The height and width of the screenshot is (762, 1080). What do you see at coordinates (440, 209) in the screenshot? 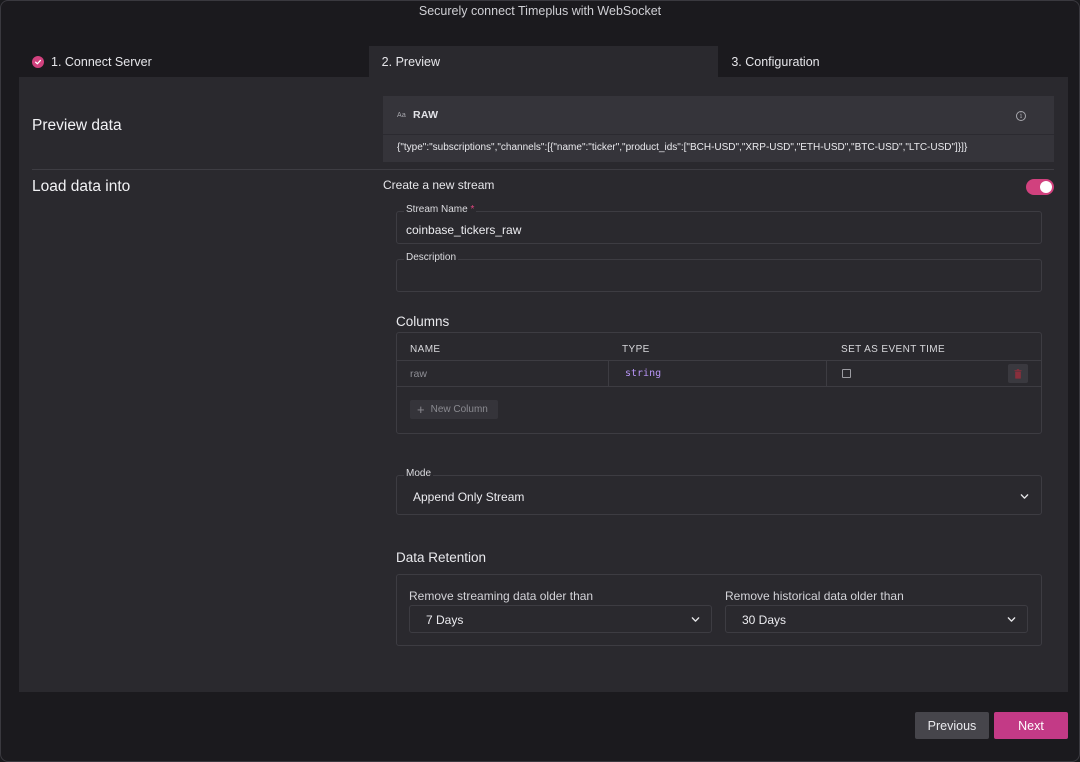
I see `stream-name-label: Stream Name *` at bounding box center [440, 209].